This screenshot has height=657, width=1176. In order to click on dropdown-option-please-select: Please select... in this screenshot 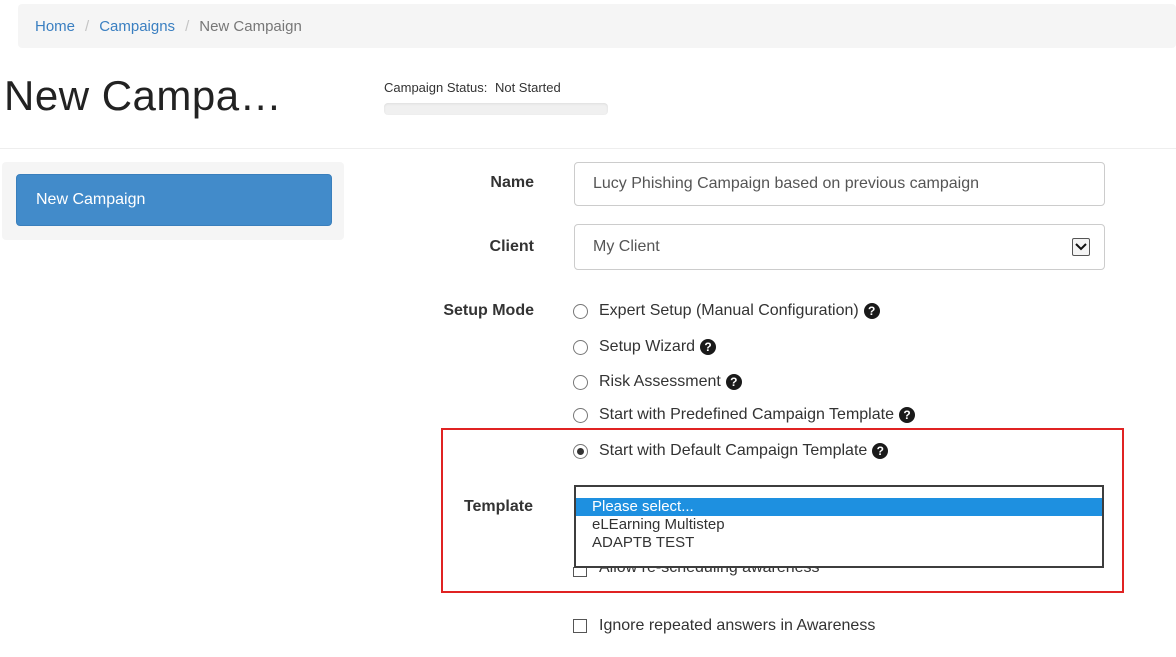, I will do `click(839, 507)`.